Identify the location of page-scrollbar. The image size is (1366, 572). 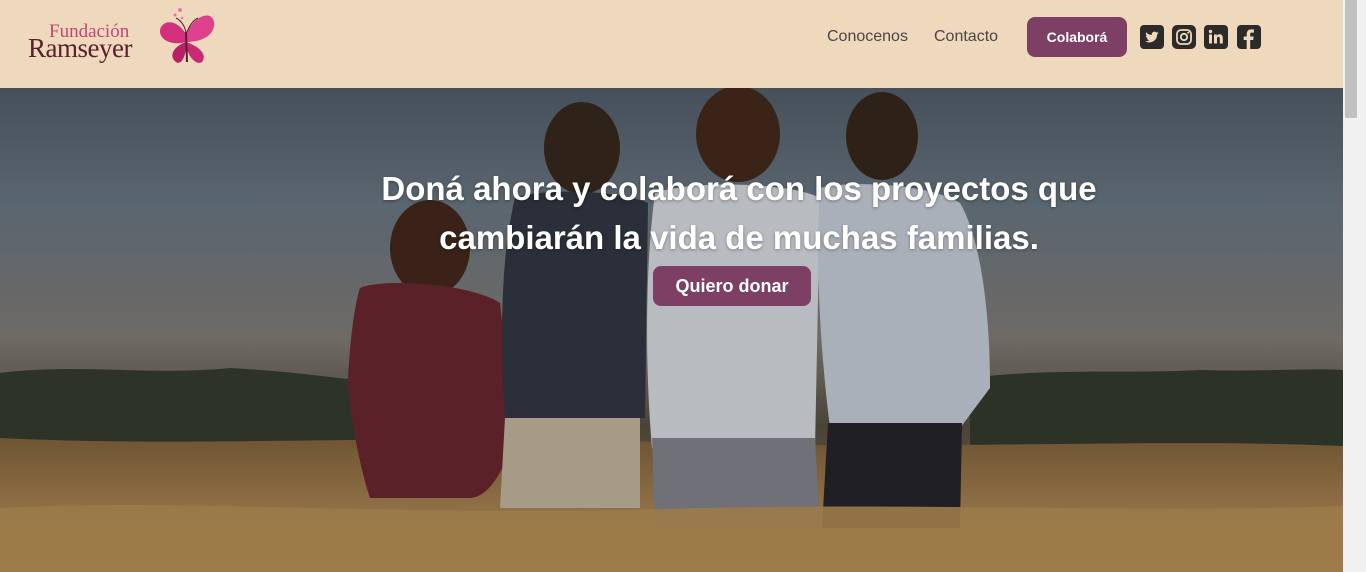
(1354, 286).